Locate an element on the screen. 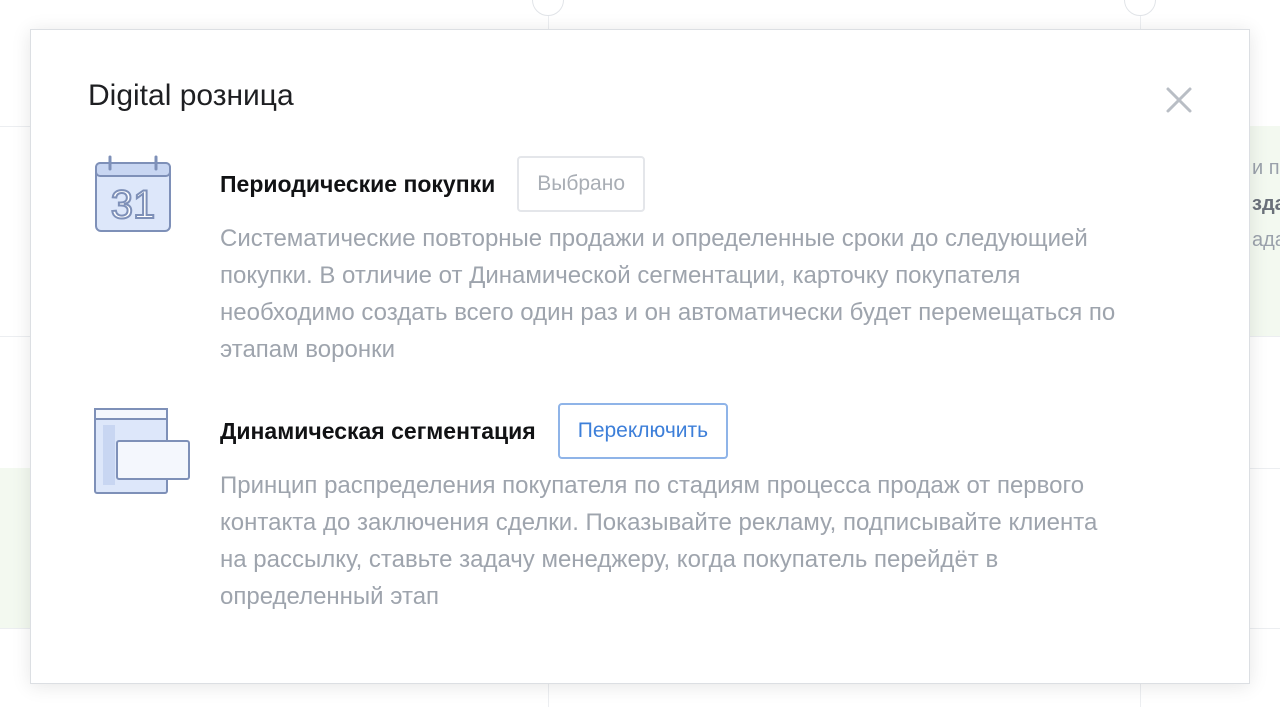 This screenshot has width=1280, height=707. close-icon is located at coordinates (1179, 100).